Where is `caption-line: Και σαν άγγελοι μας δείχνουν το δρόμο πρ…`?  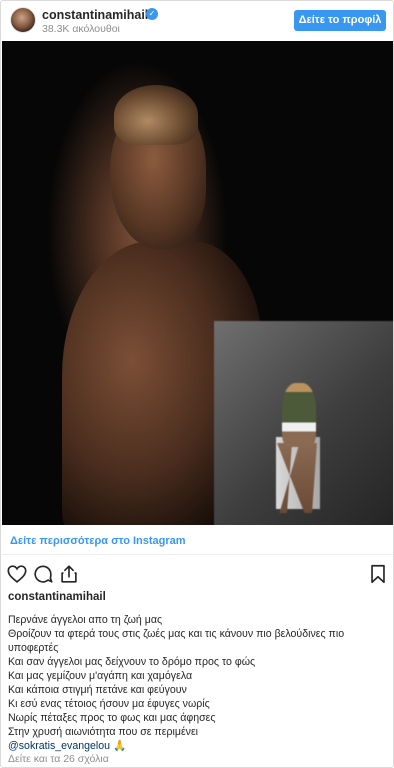 caption-line: Και σαν άγγελοι μας δείχνουν το δρόμο πρ… is located at coordinates (132, 662).